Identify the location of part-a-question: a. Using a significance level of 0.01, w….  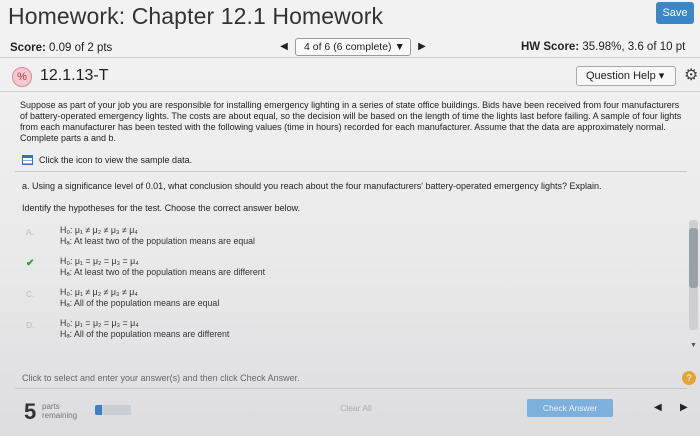
(312, 186).